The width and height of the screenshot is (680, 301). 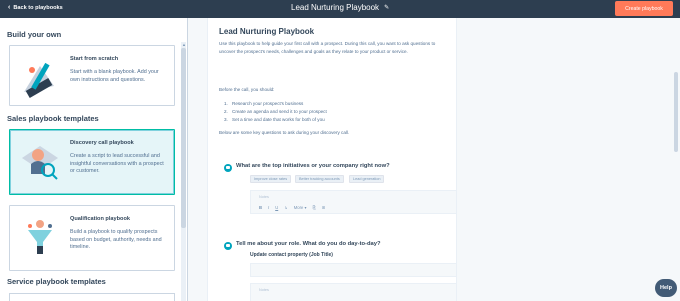 I want to click on attach-icon: ⎘, so click(x=314, y=207).